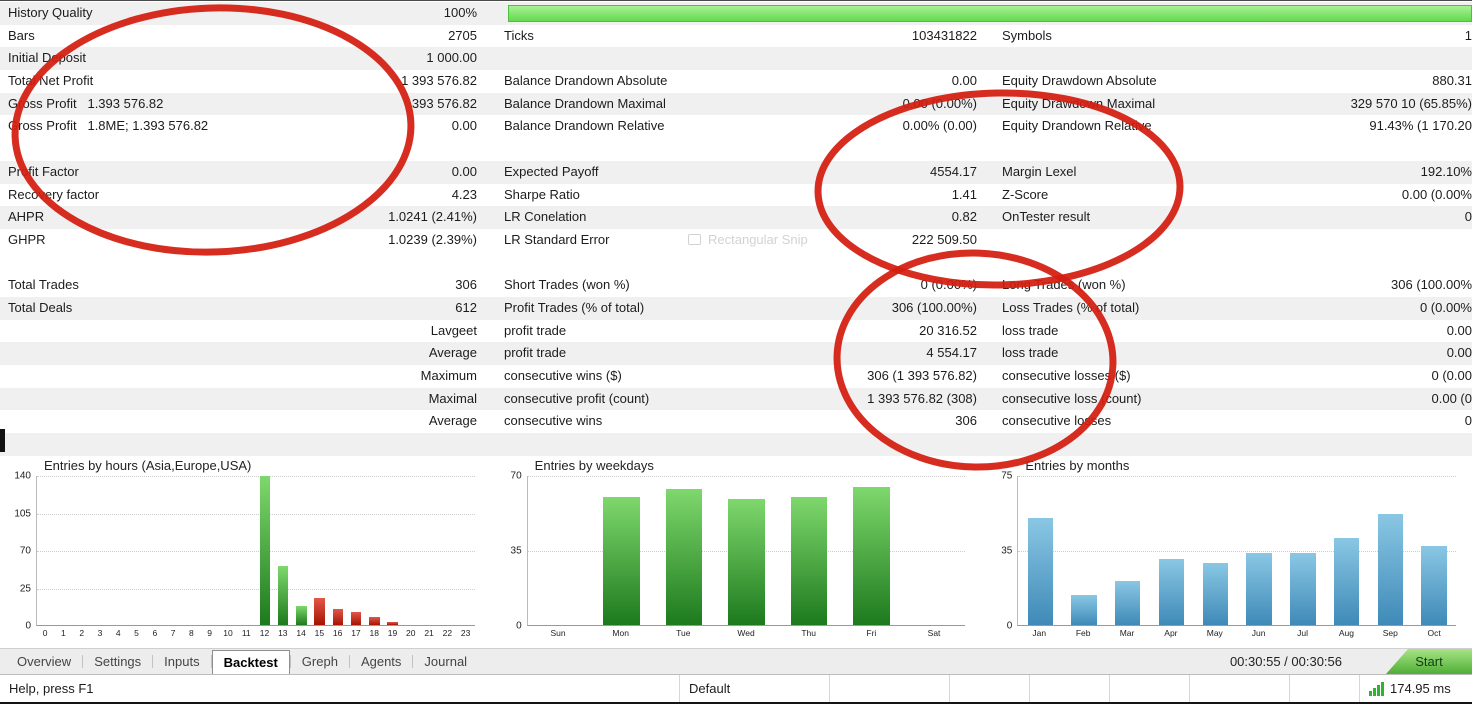 The image size is (1472, 704). What do you see at coordinates (255, 633) in the screenshot?
I see `x-axis: 0 1 2 3 4 5 6 7 8 9 10 11 12 13 14 15 16 17 18 19 20 21 22 23` at bounding box center [255, 633].